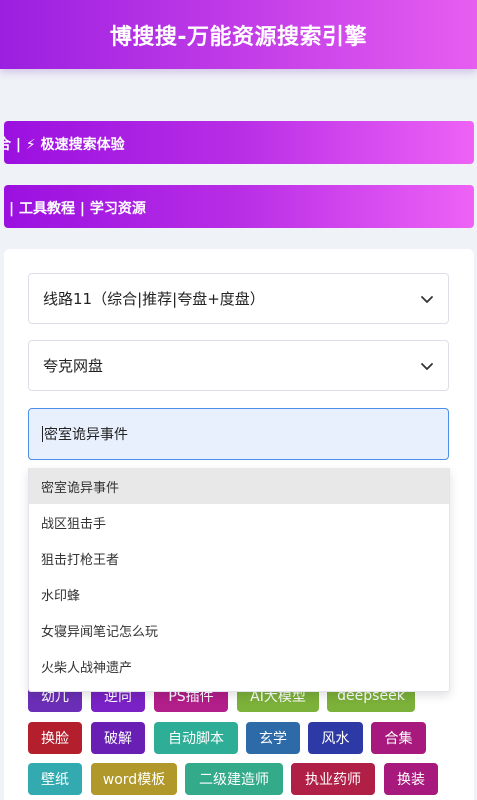 The width and height of the screenshot is (477, 800). I want to click on tag-button: 破解, so click(118, 738).